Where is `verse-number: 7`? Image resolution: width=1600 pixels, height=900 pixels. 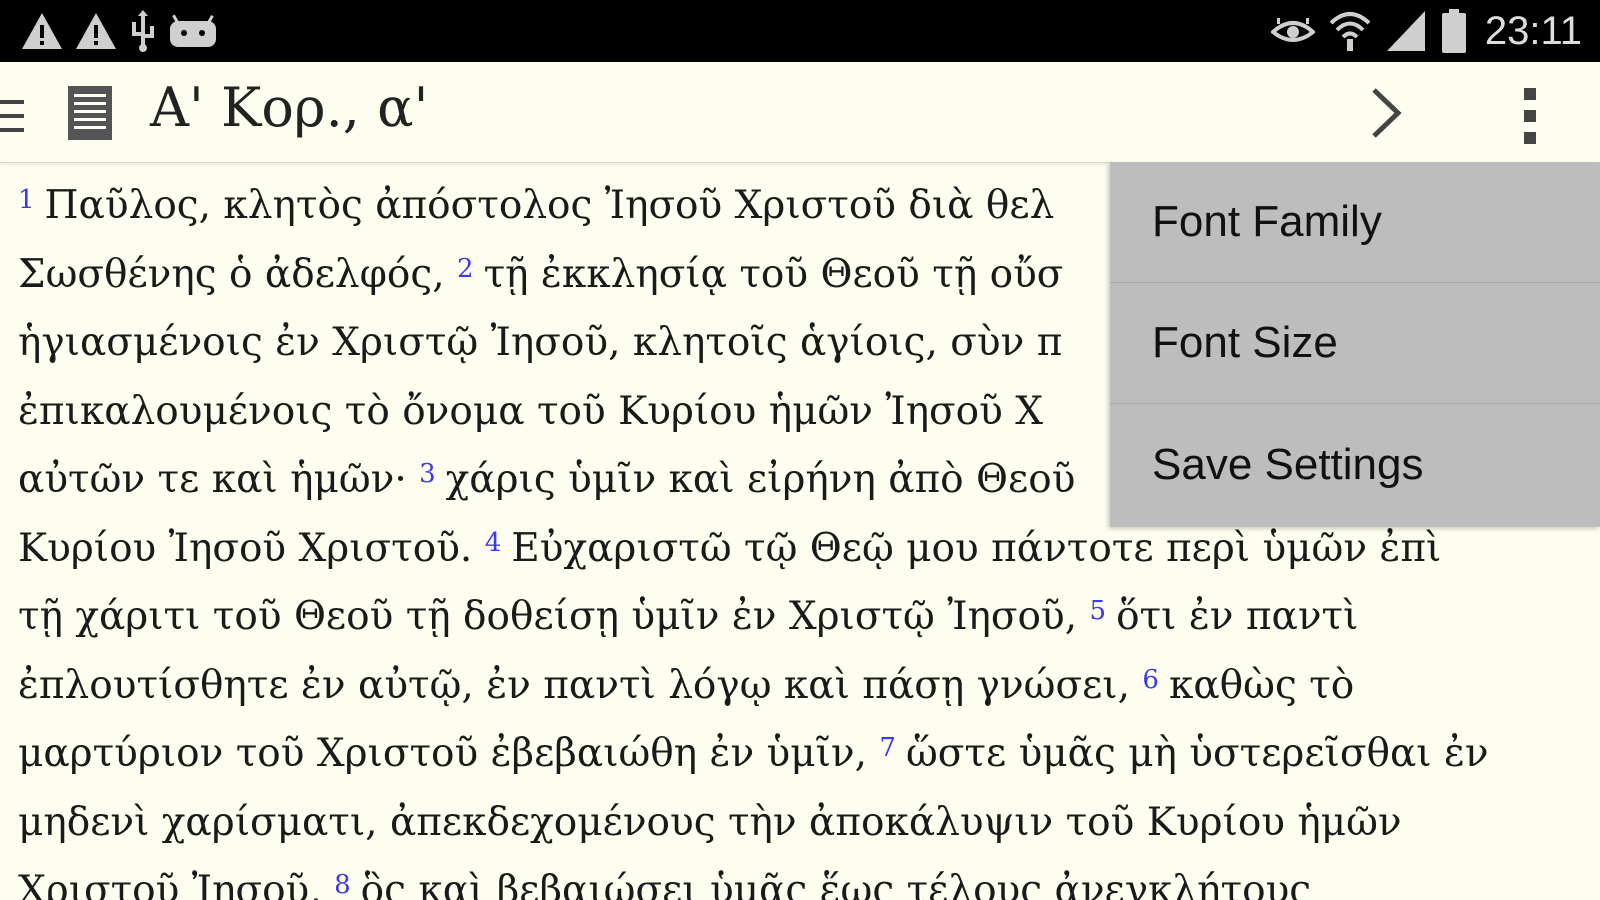
verse-number: 7 is located at coordinates (887, 748).